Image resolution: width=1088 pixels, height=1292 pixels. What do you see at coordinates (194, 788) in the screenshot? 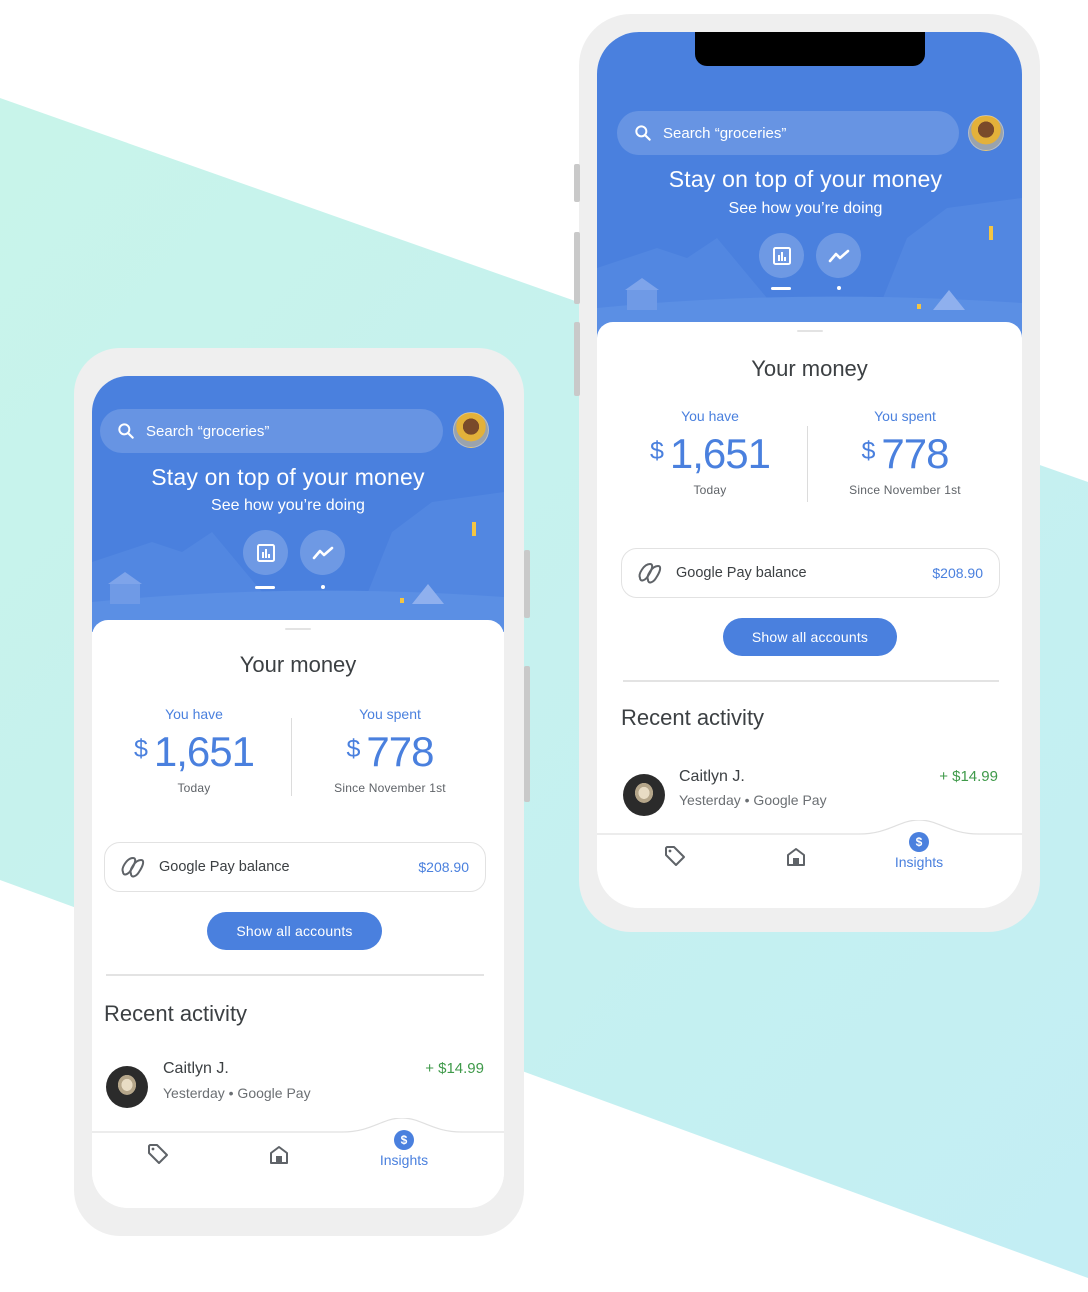
I see `you-have-caption: Today` at bounding box center [194, 788].